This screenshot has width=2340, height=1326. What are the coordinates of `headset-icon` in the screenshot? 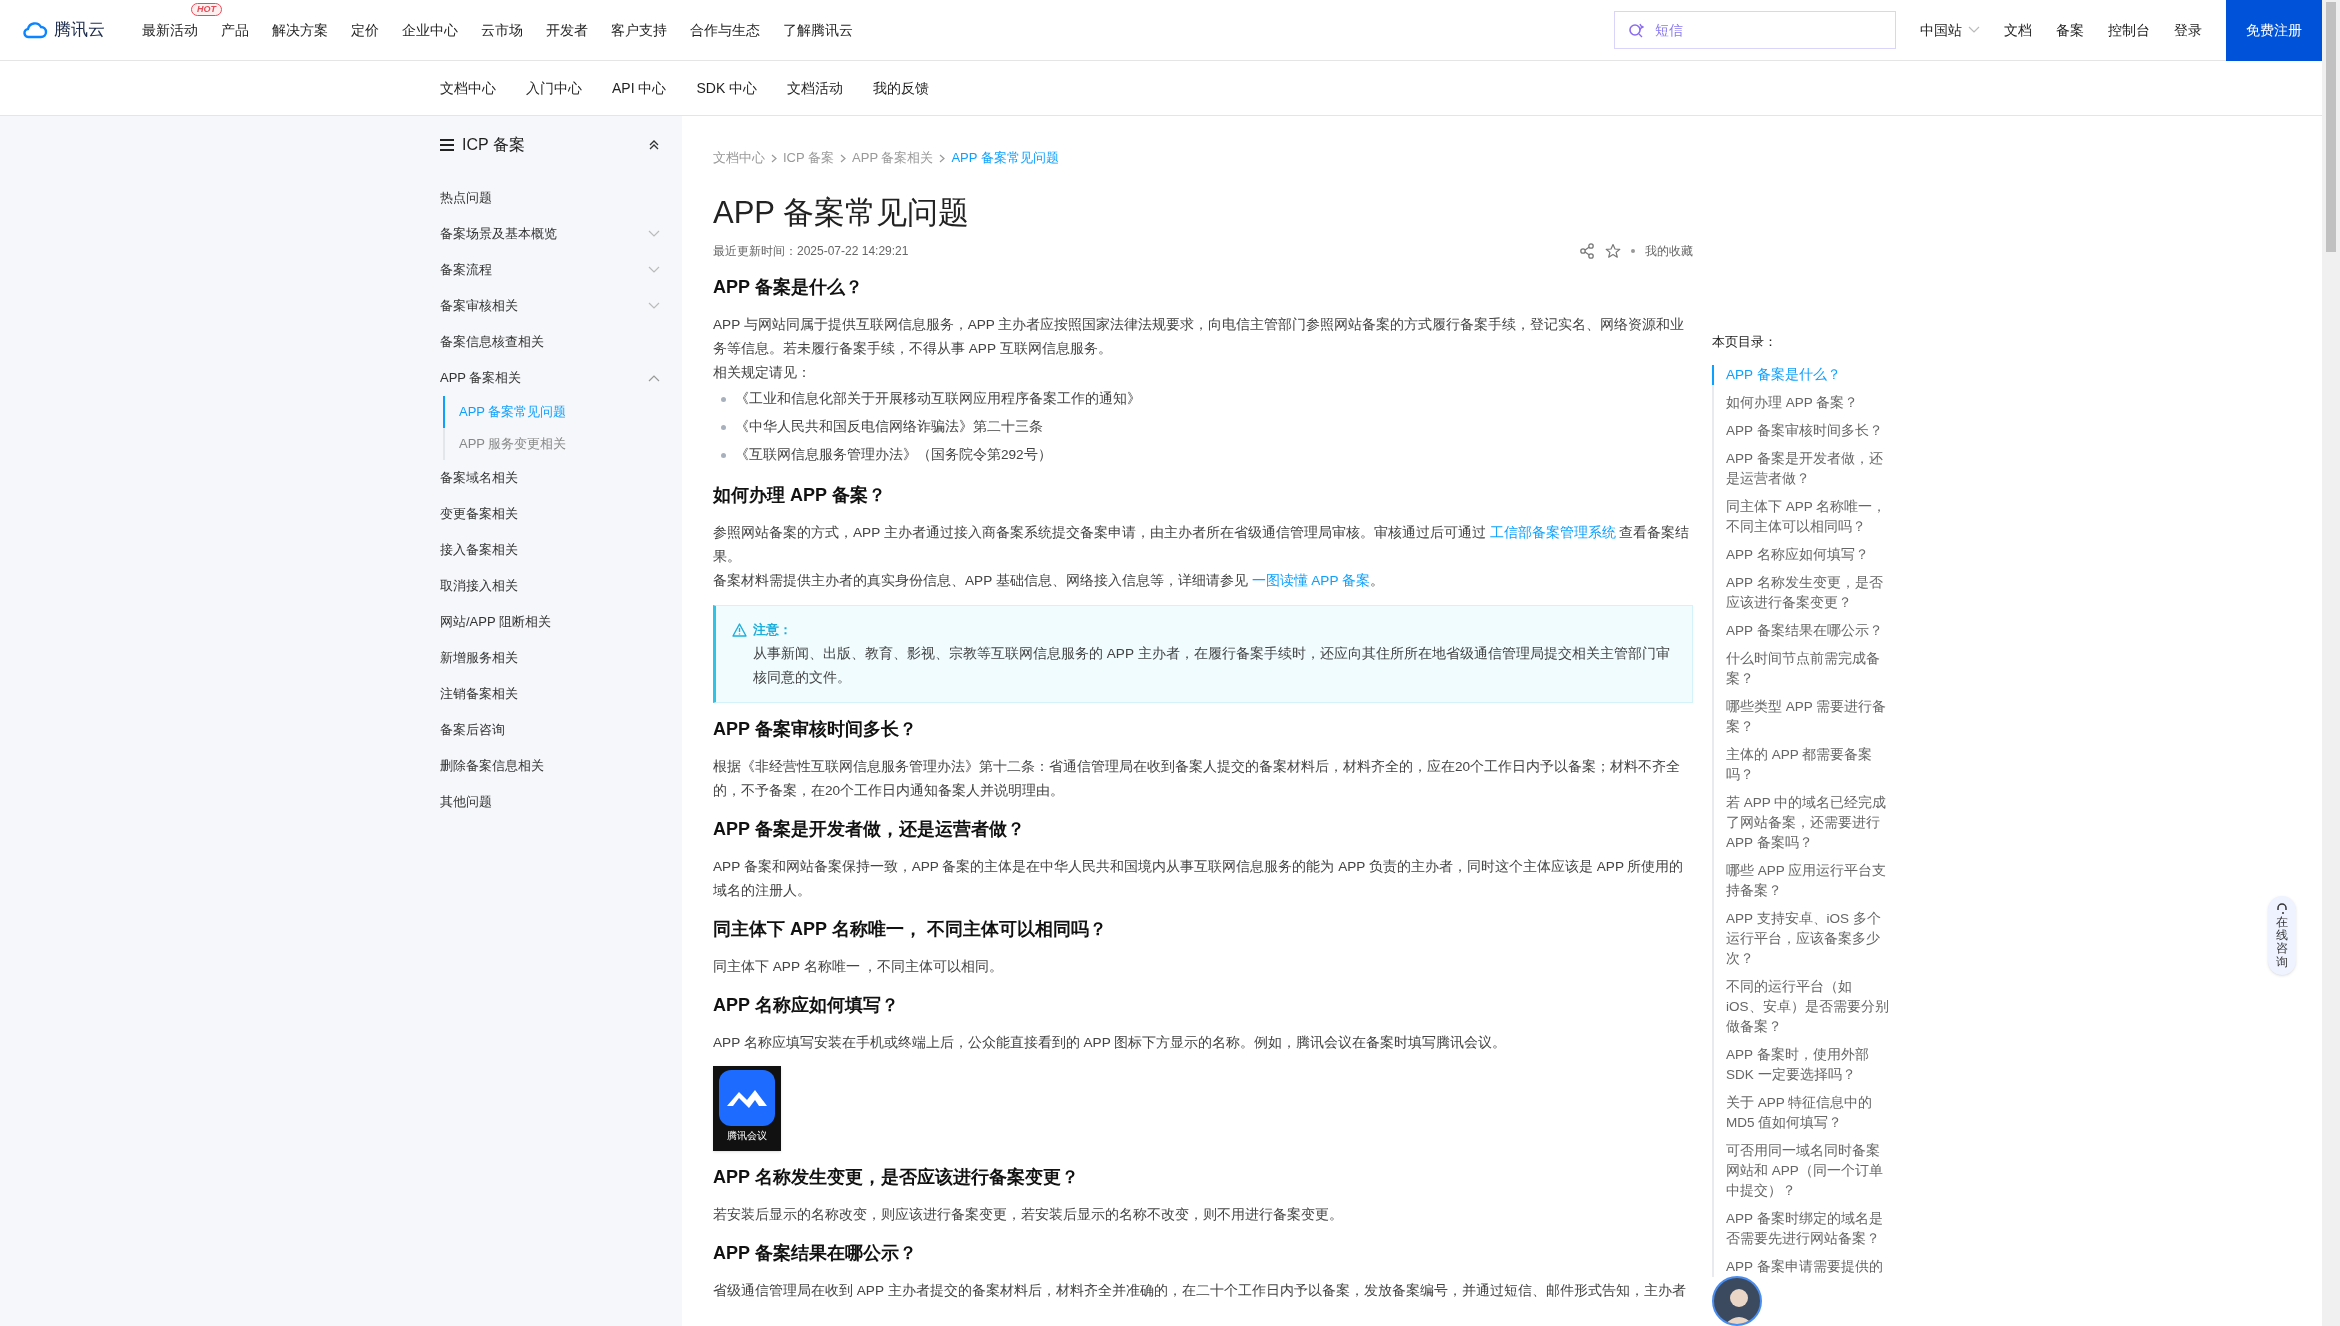 It's located at (2282, 908).